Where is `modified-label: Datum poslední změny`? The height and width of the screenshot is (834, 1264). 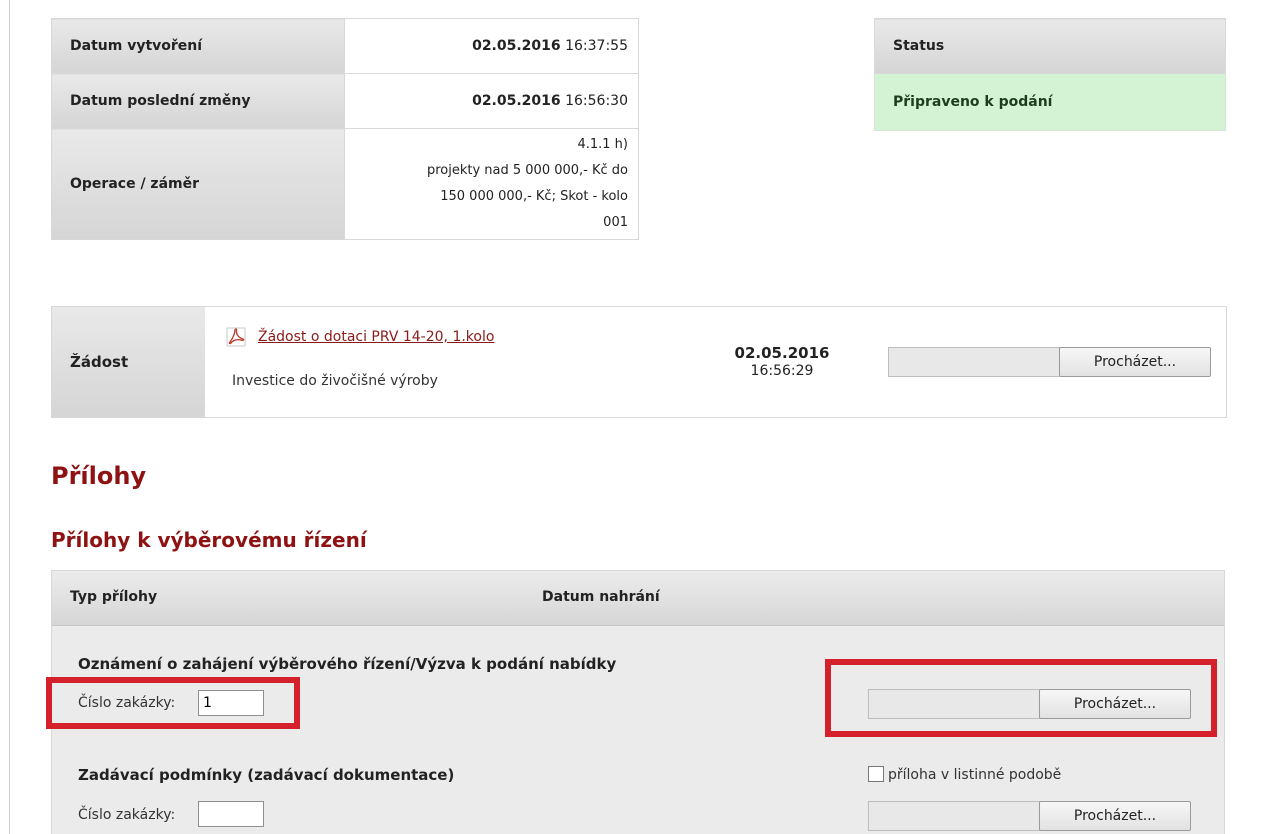
modified-label: Datum poslední změny is located at coordinates (198, 101).